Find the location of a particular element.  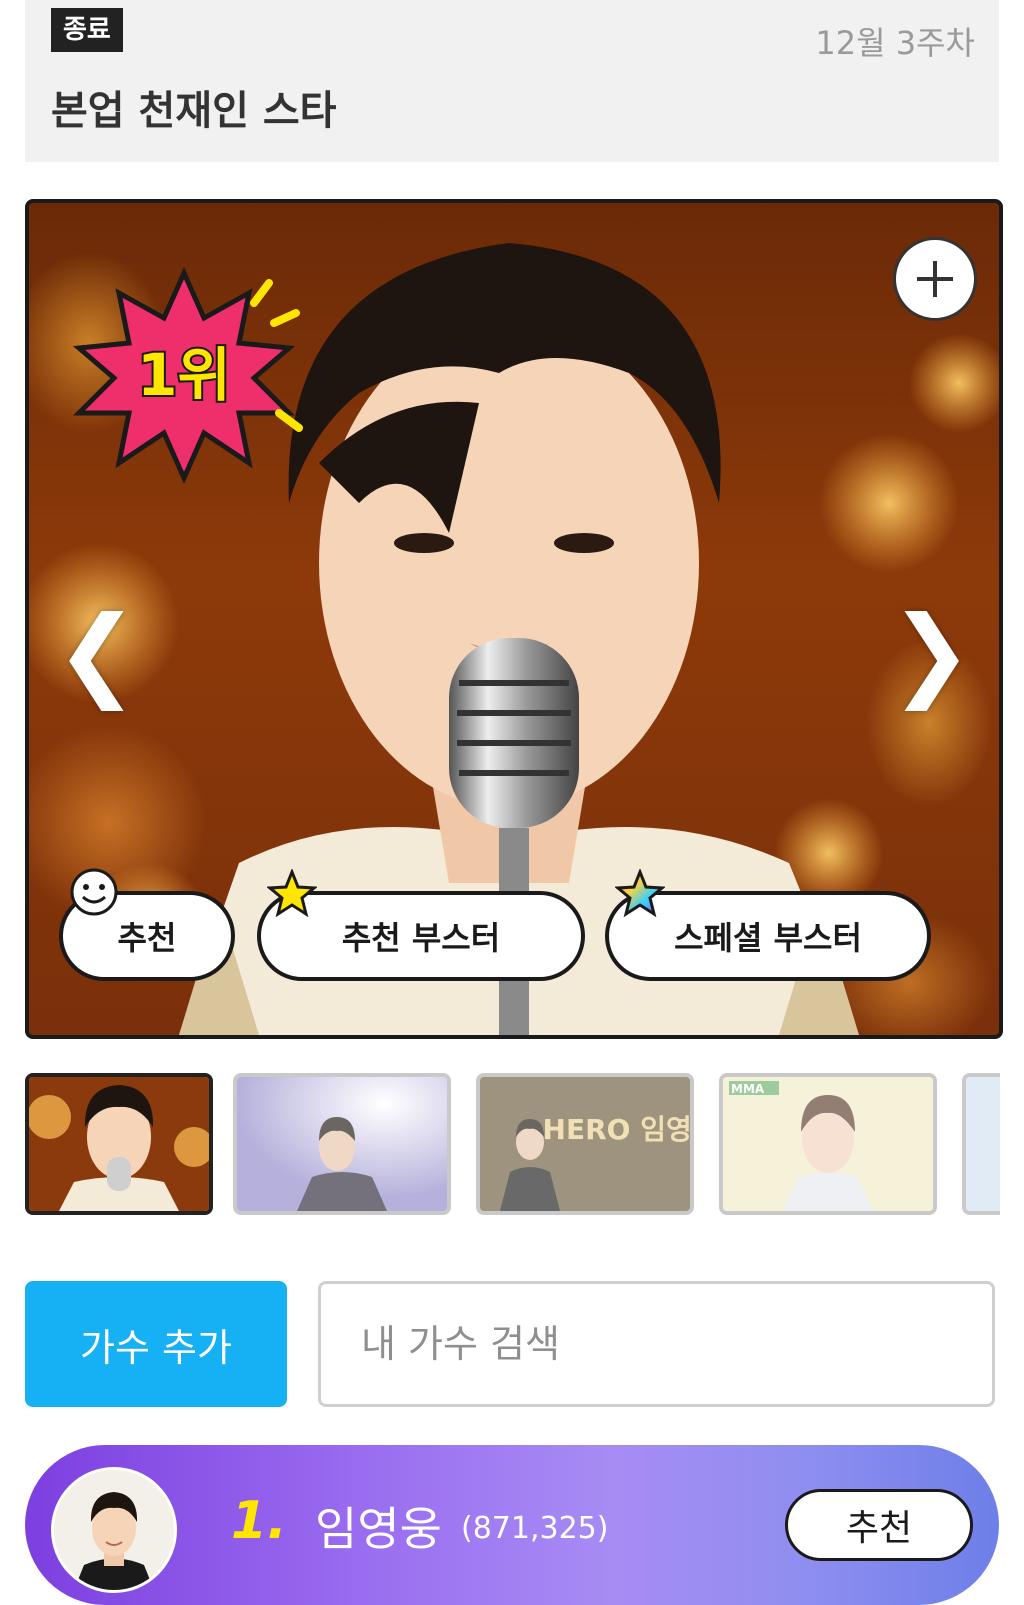

recommend-button: 추천 is located at coordinates (147, 924).